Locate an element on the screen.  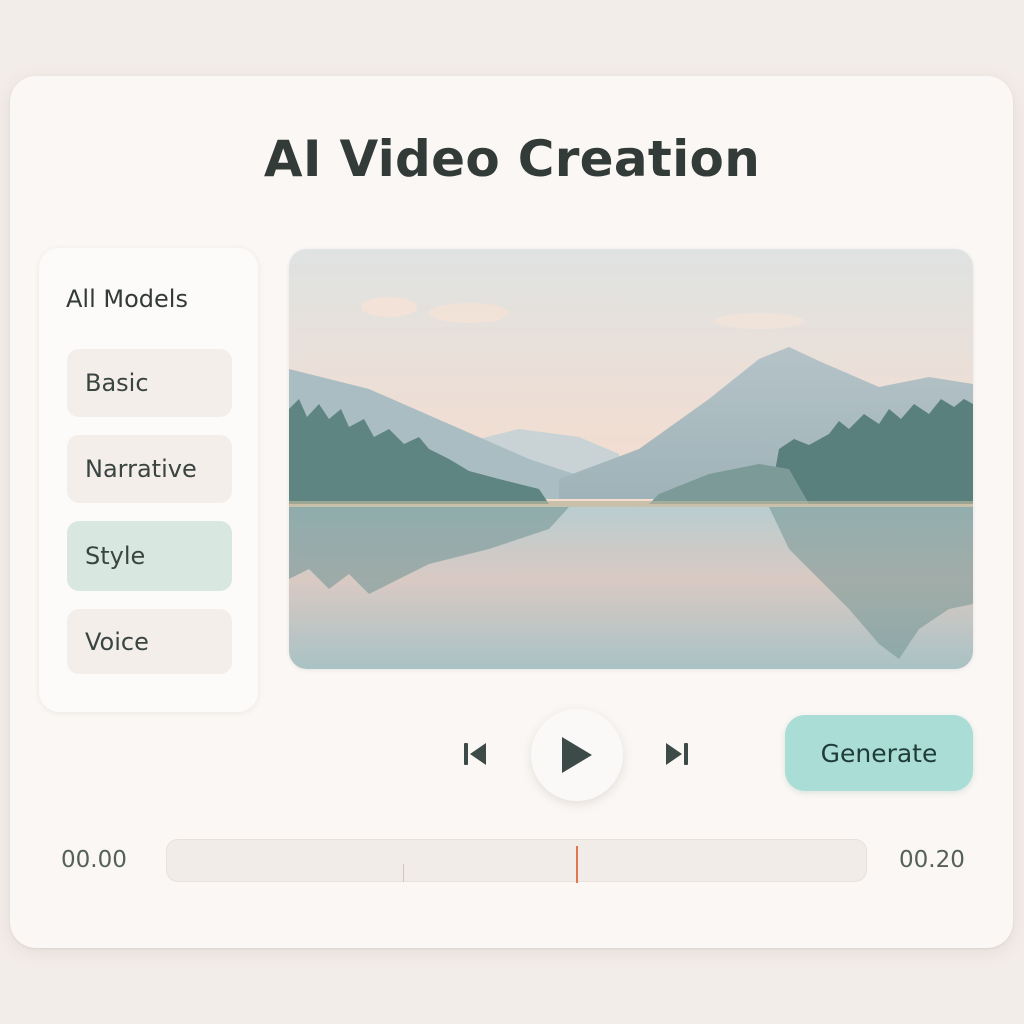
model-item-voice: Voice is located at coordinates (149, 641).